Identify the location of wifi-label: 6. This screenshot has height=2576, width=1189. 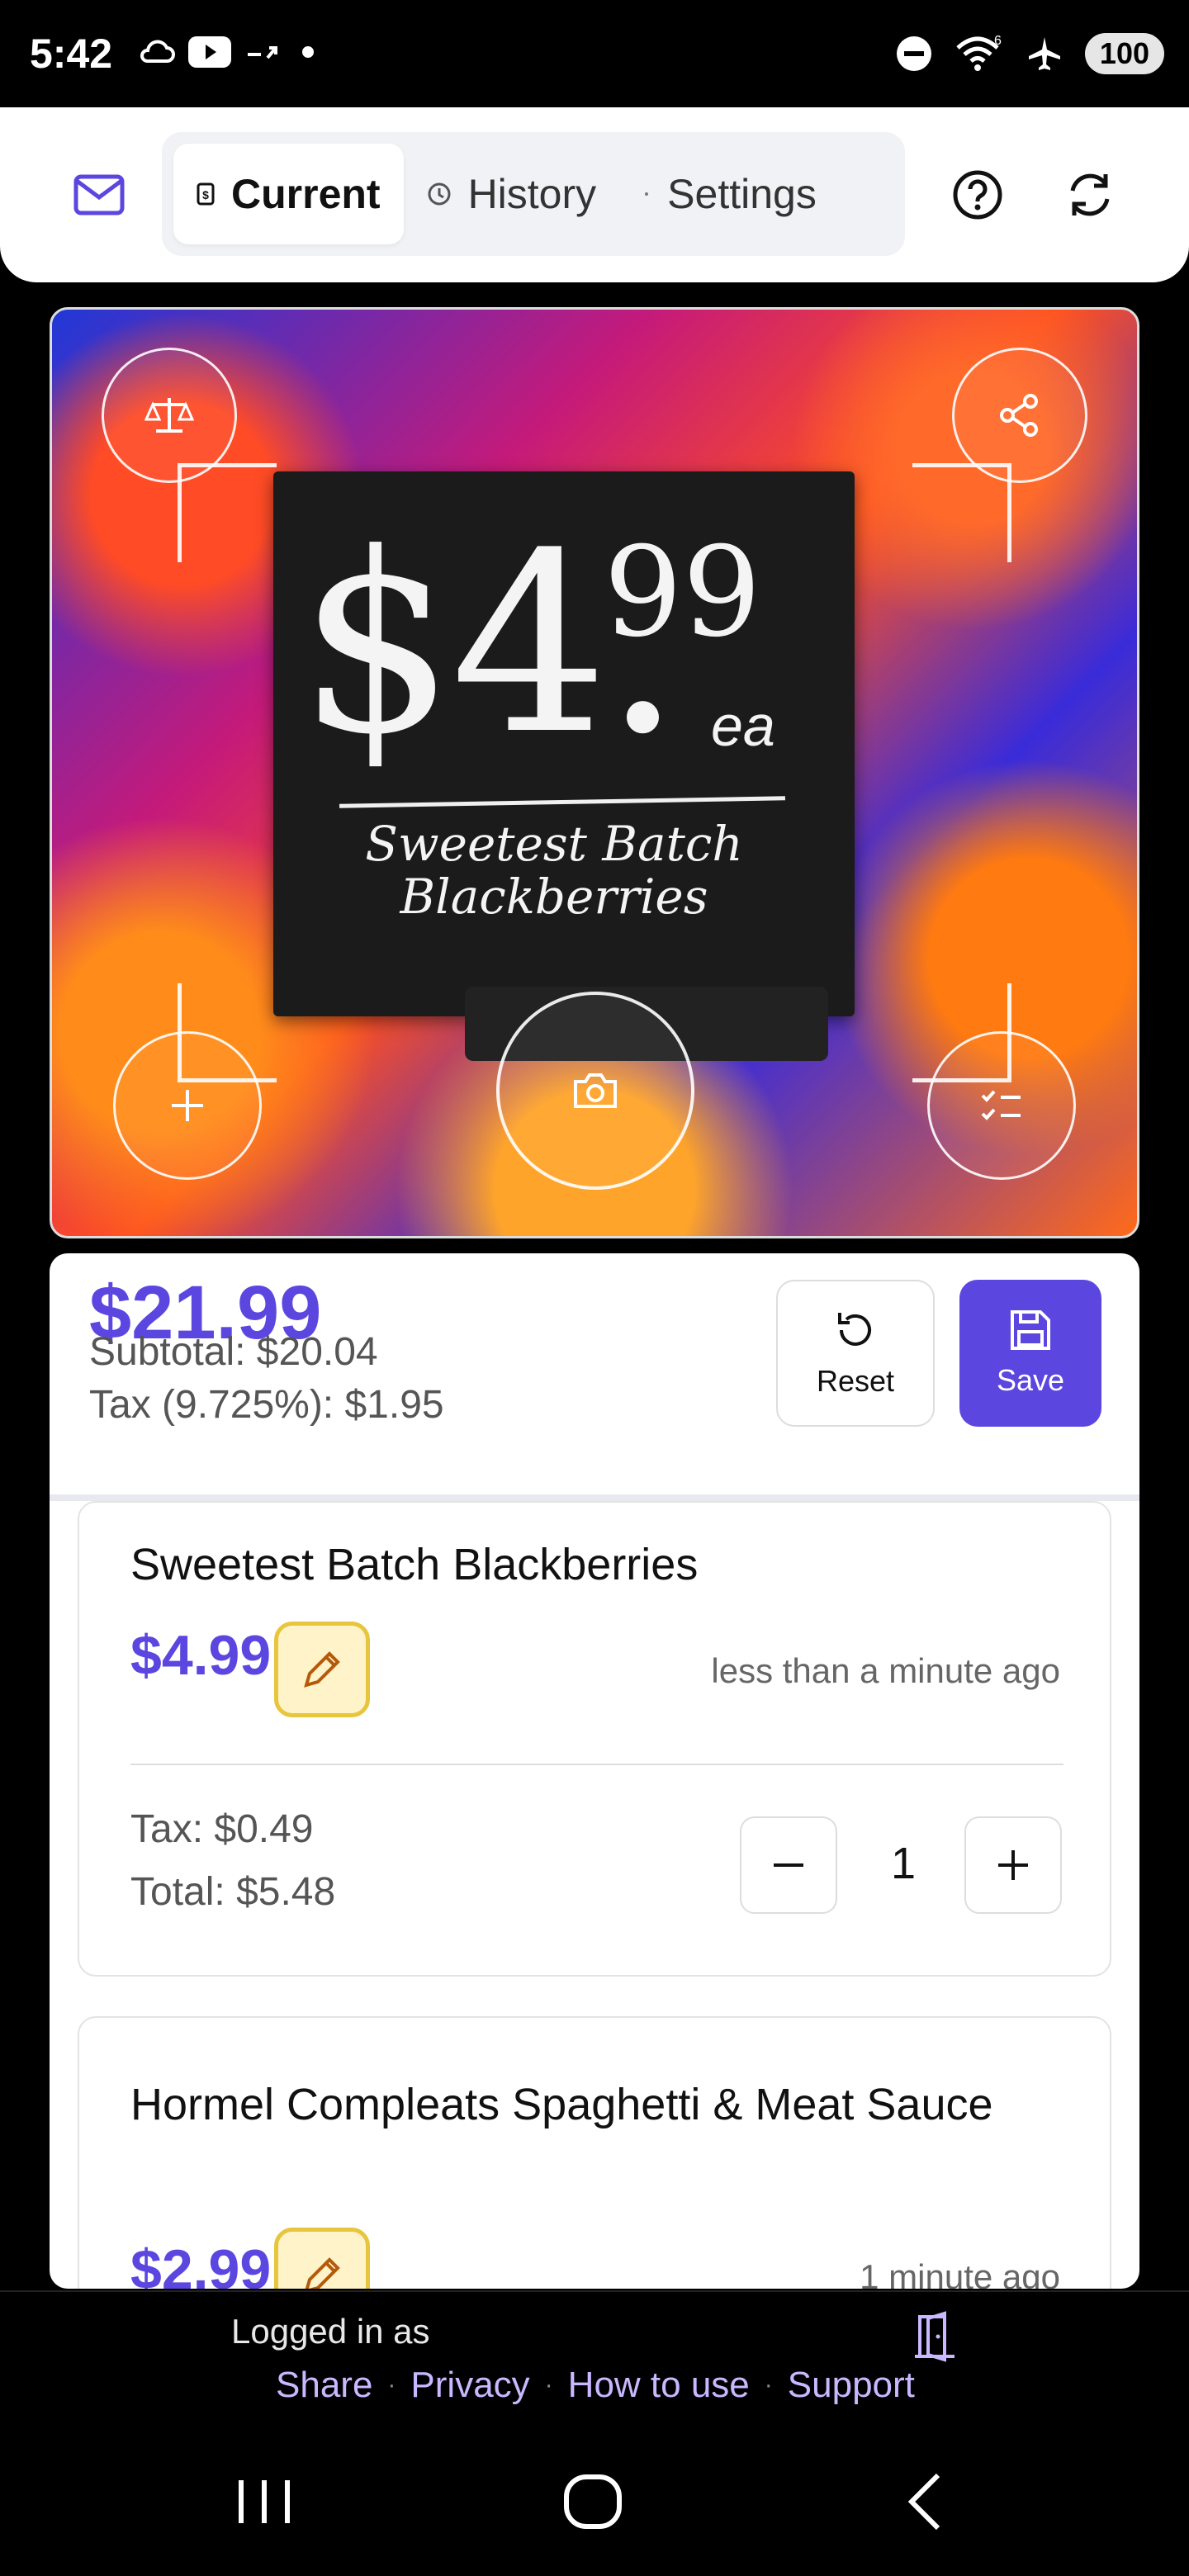
(998, 41).